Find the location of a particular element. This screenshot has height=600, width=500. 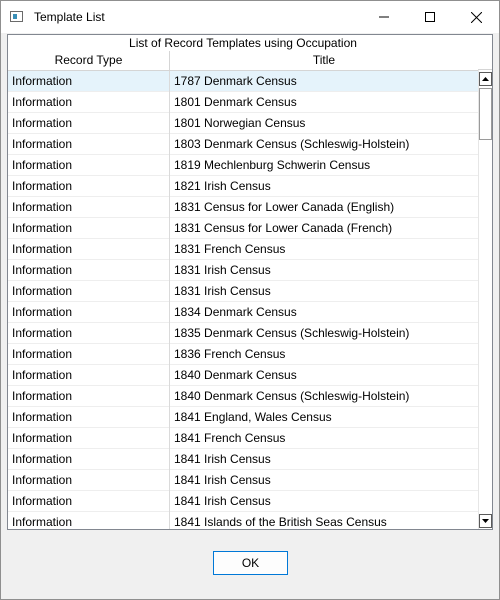

title-cell: 1819 Mechlenburg Schwerin Census is located at coordinates (272, 165).